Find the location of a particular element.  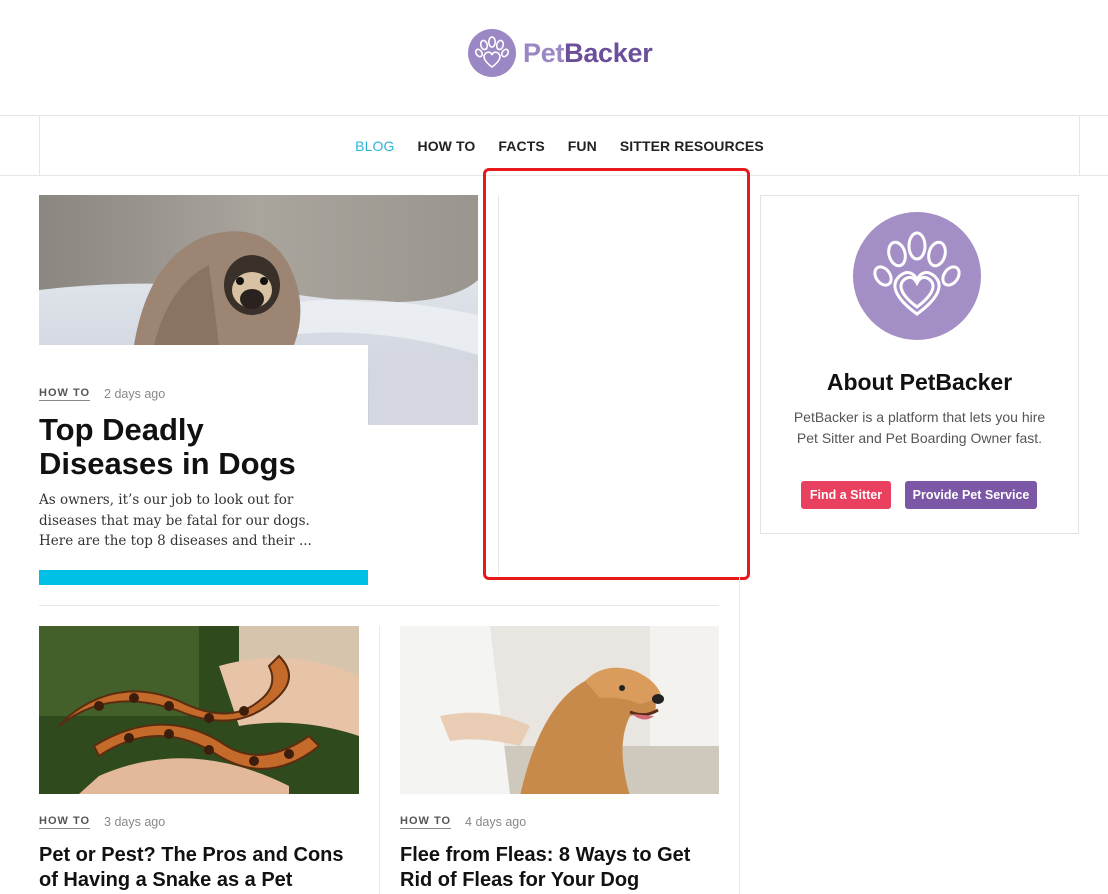

petbacker-logo: PetBacker is located at coordinates (560, 53).